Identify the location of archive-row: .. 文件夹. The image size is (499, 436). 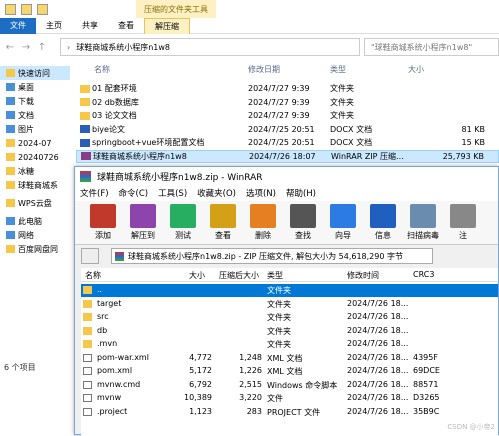
(289, 290).